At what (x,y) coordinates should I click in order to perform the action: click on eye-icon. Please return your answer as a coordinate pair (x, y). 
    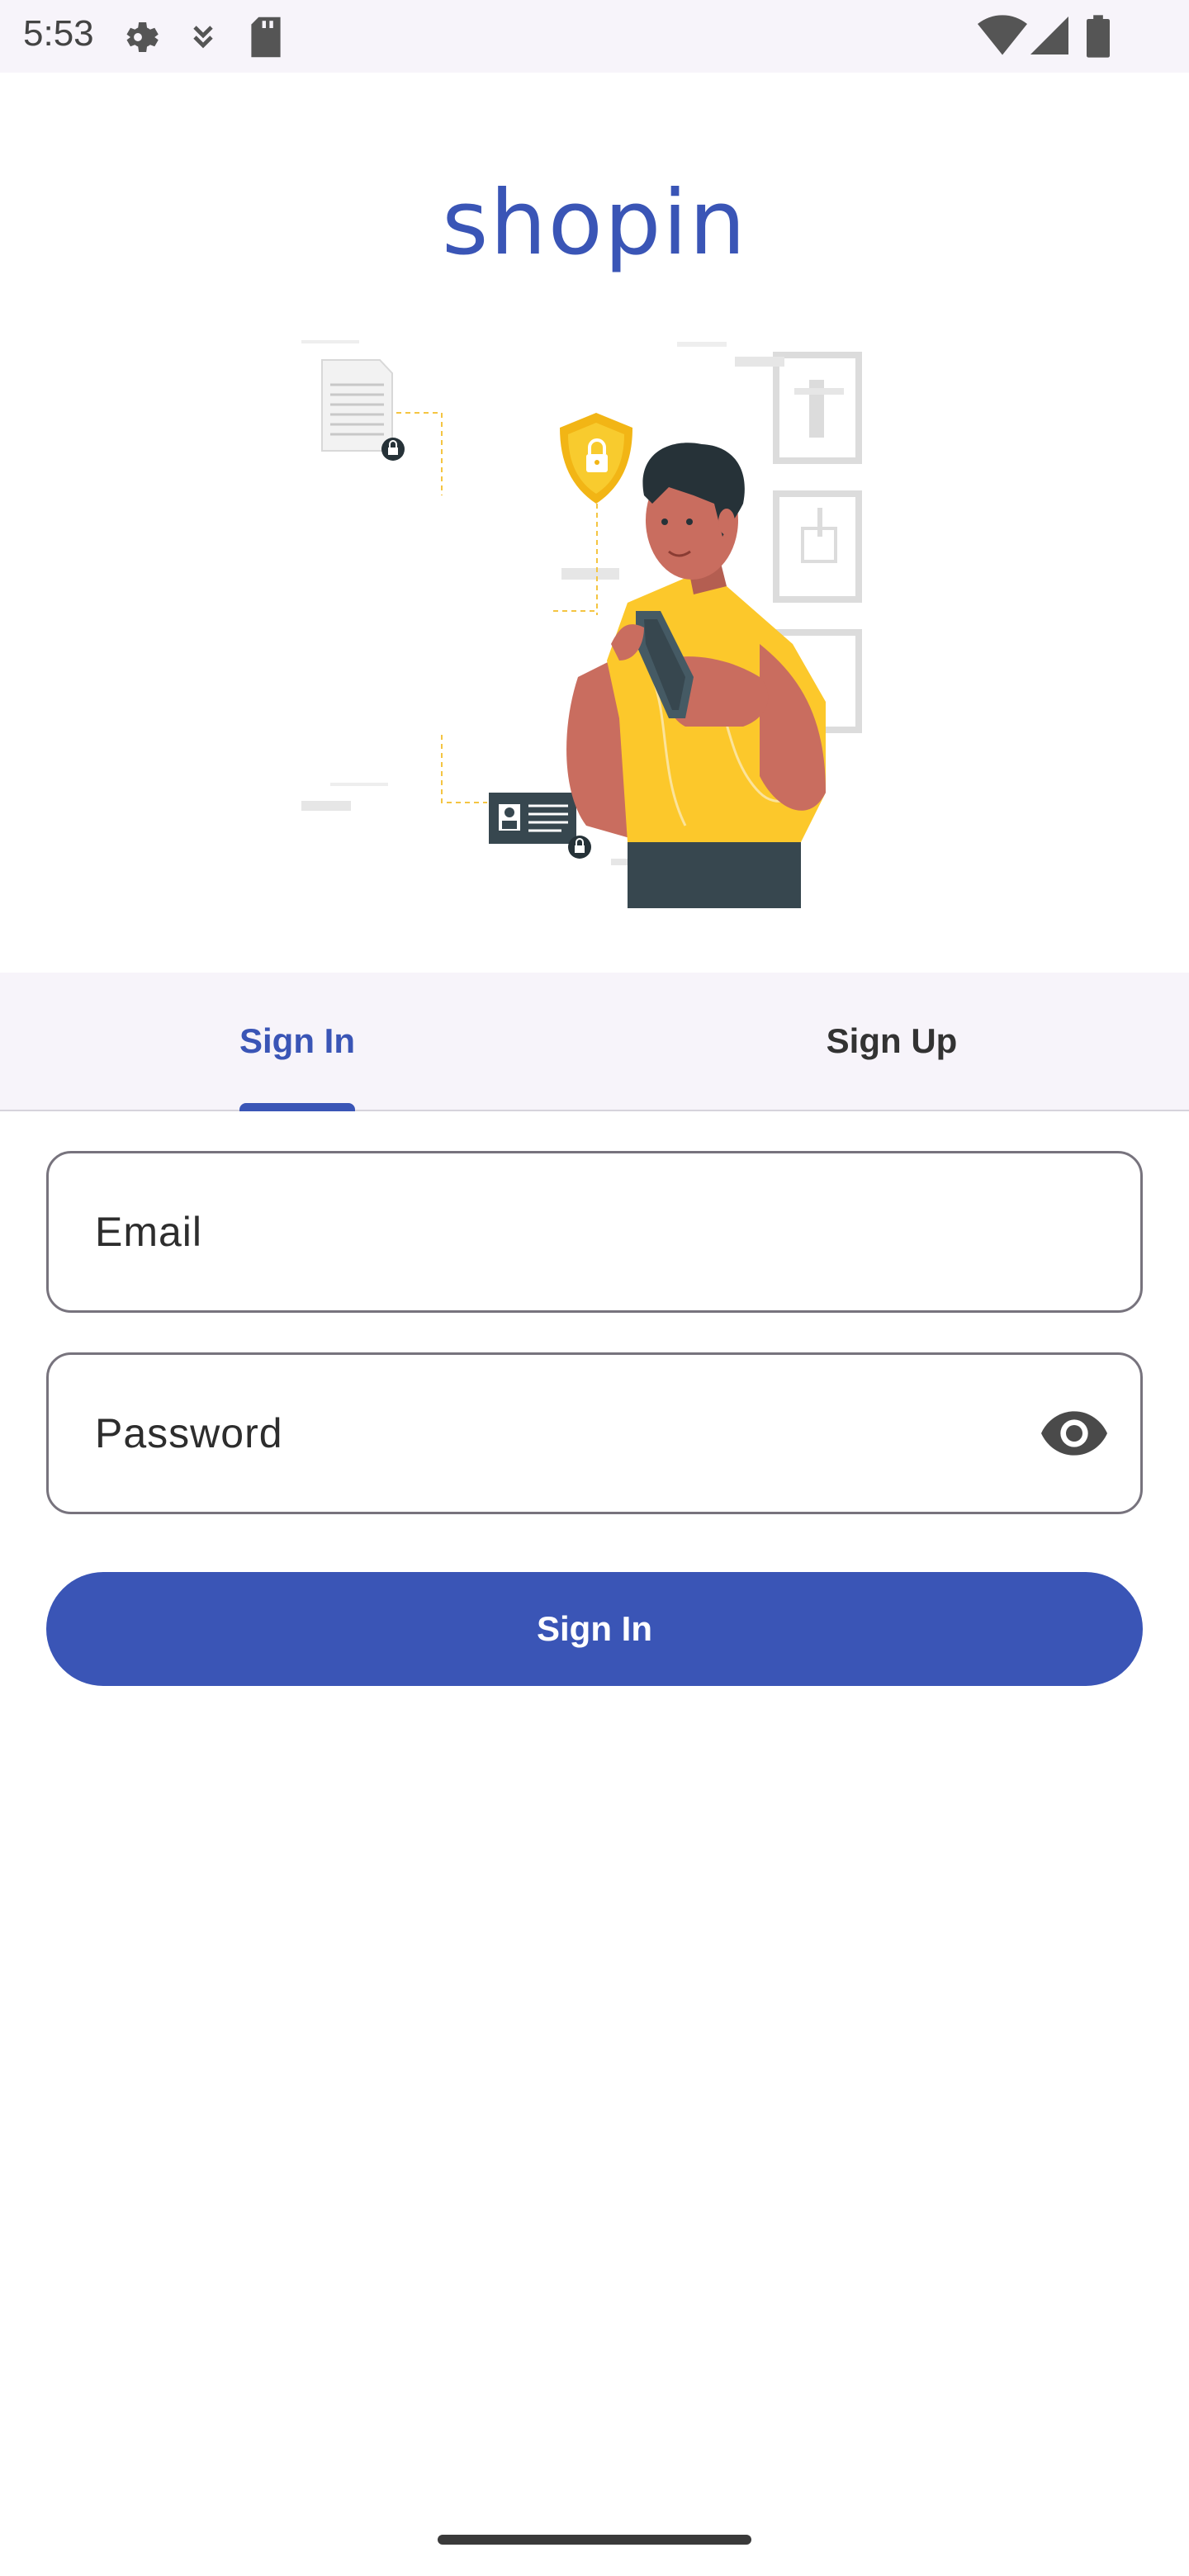
    Looking at the image, I should click on (1074, 1433).